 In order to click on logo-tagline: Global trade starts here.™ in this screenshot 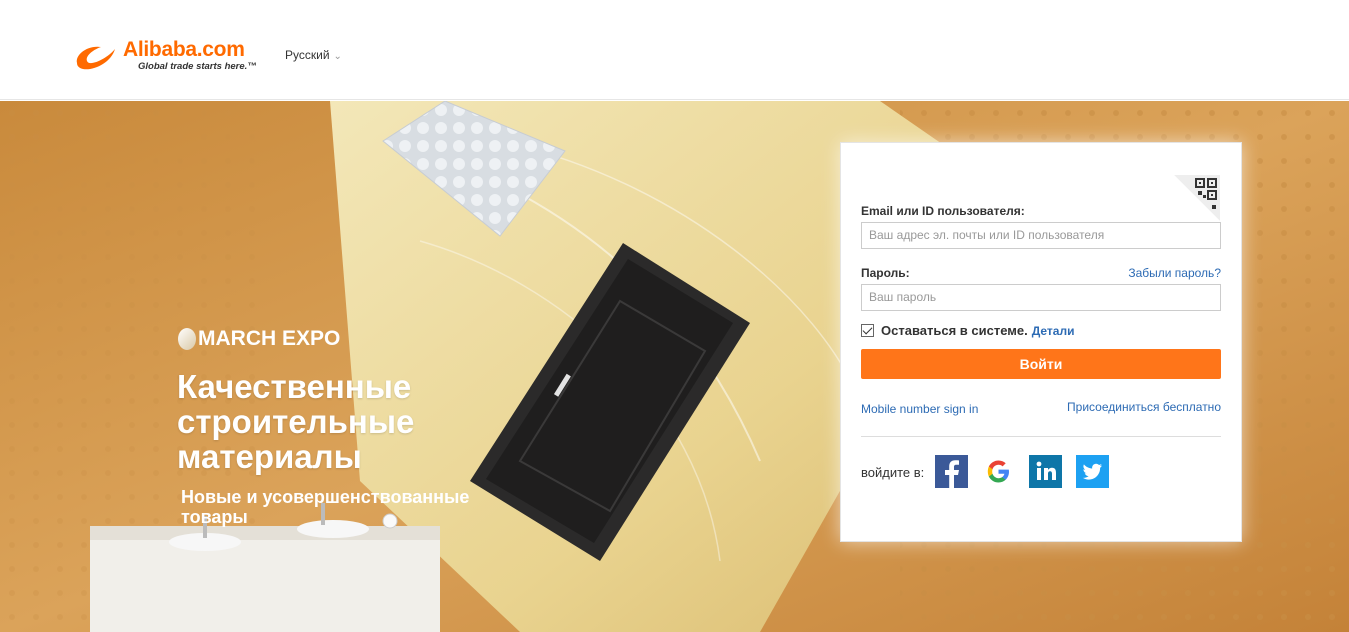, I will do `click(197, 66)`.